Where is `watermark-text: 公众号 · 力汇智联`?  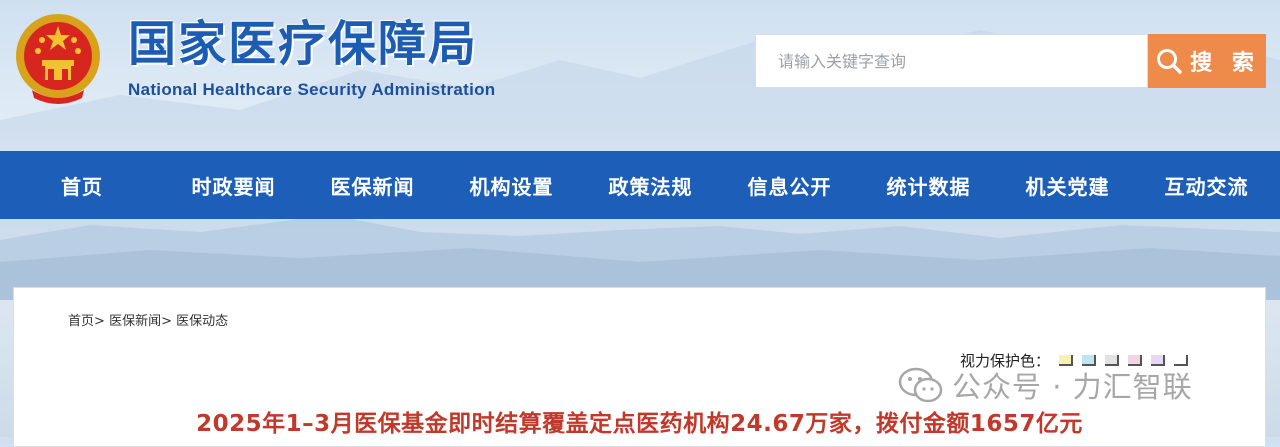 watermark-text: 公众号 · 力汇智联 is located at coordinates (1072, 387).